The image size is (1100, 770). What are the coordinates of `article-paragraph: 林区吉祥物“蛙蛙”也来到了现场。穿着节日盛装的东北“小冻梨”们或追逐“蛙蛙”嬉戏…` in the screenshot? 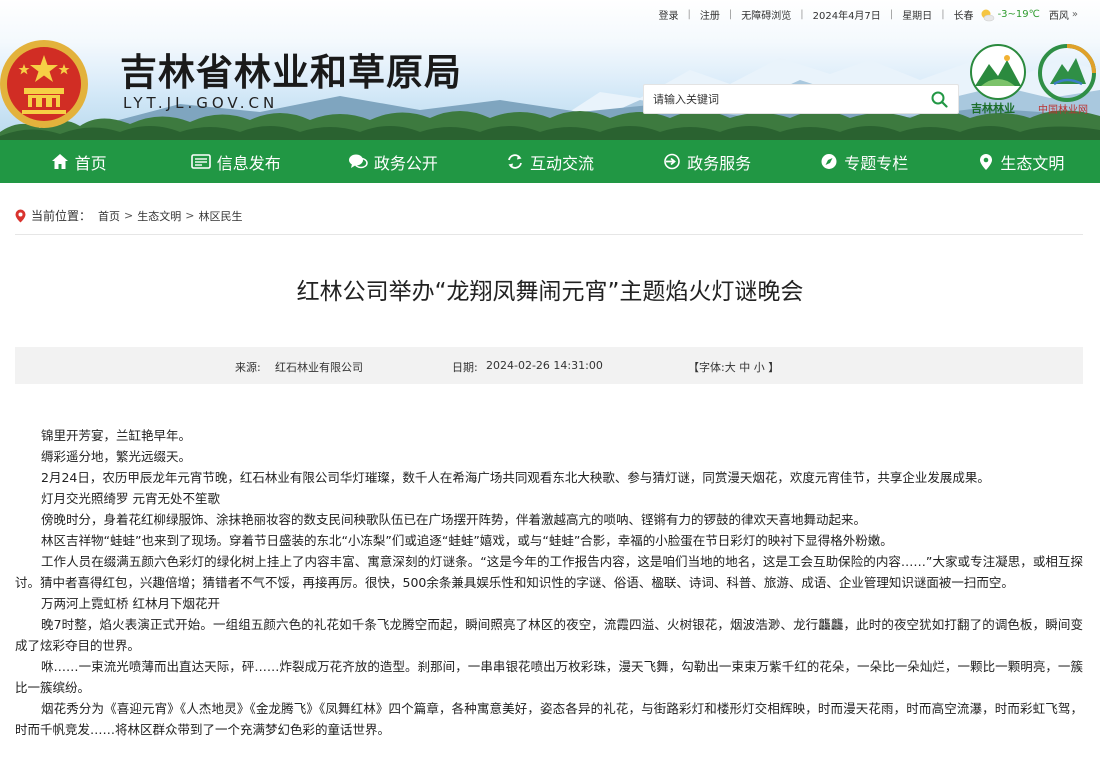 It's located at (467, 540).